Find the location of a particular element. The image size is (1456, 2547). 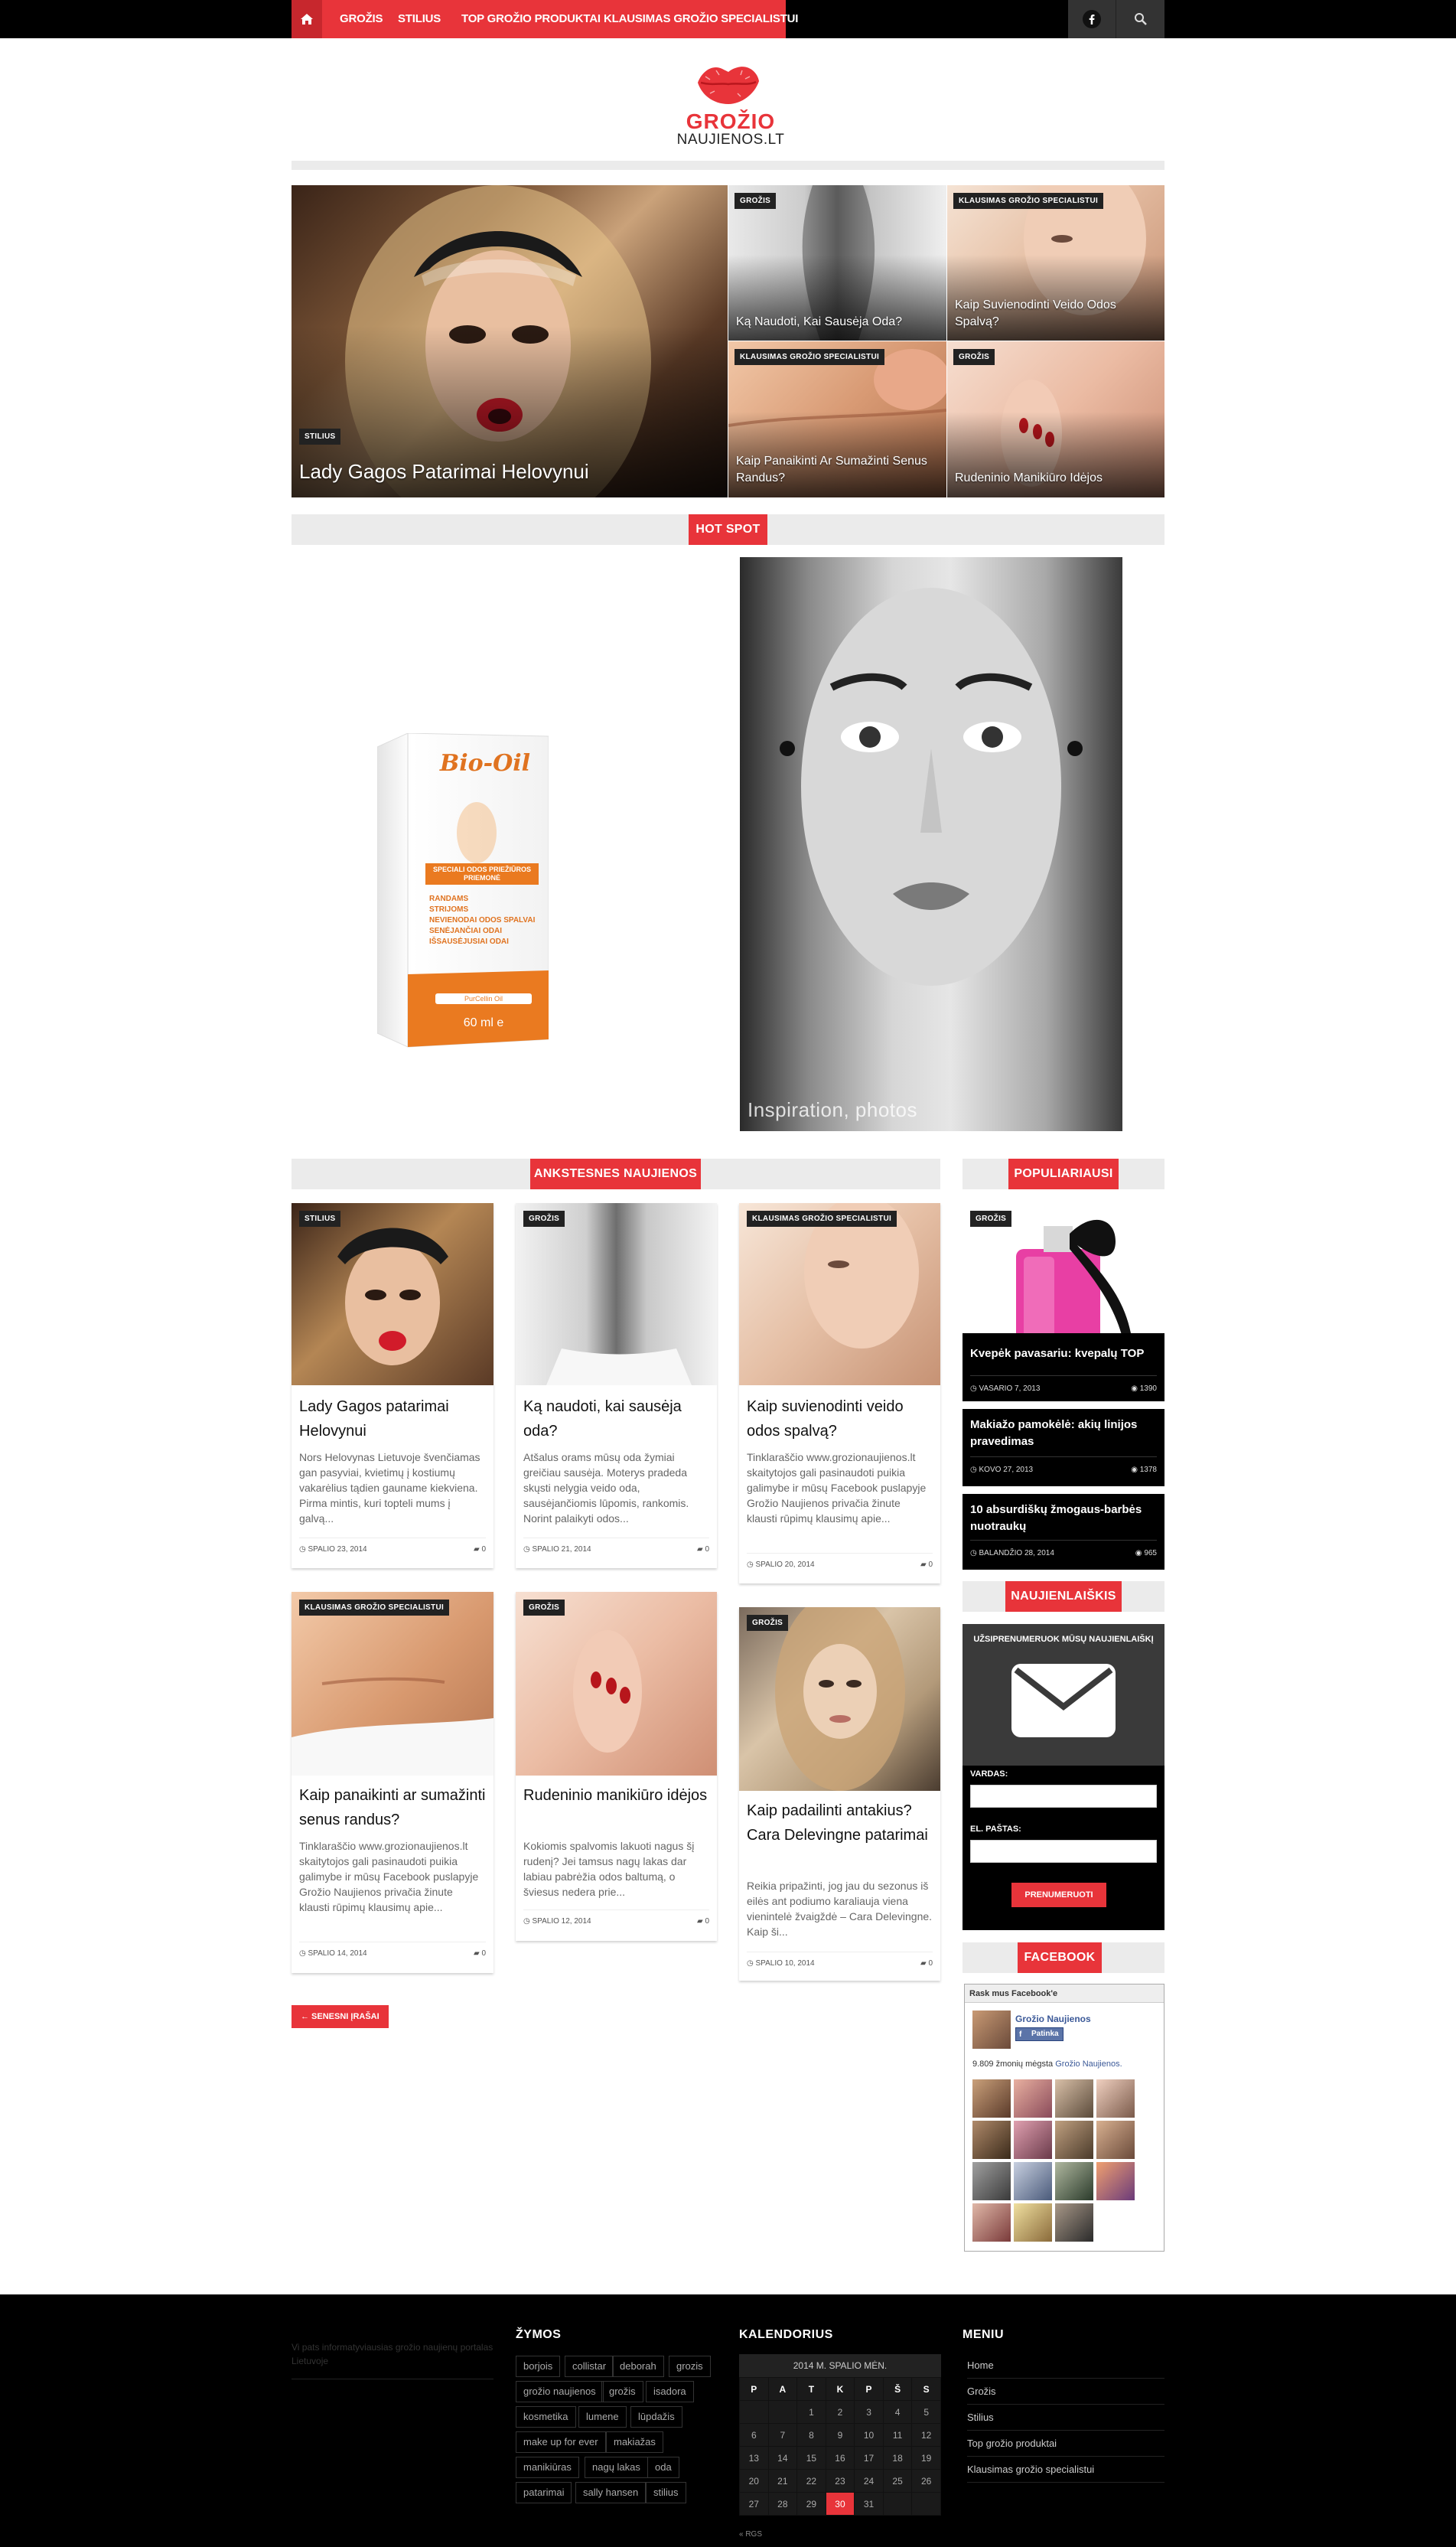

tag-link: patarimai is located at coordinates (544, 2492).